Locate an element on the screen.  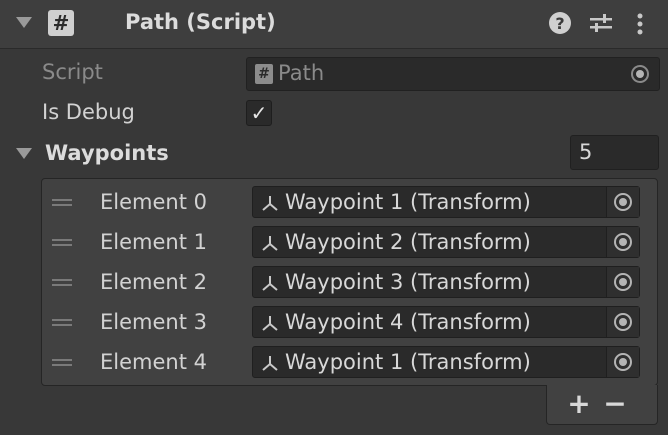
script-label: Script is located at coordinates (72, 72).